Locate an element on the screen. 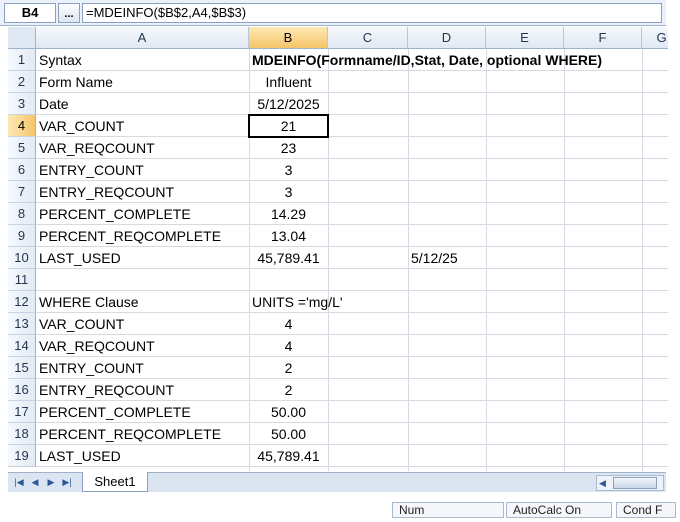  cell-b8: 14.29 is located at coordinates (288, 214).